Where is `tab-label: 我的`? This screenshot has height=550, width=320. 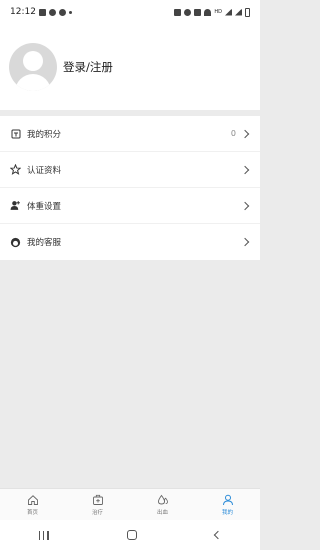 tab-label: 我的 is located at coordinates (227, 512).